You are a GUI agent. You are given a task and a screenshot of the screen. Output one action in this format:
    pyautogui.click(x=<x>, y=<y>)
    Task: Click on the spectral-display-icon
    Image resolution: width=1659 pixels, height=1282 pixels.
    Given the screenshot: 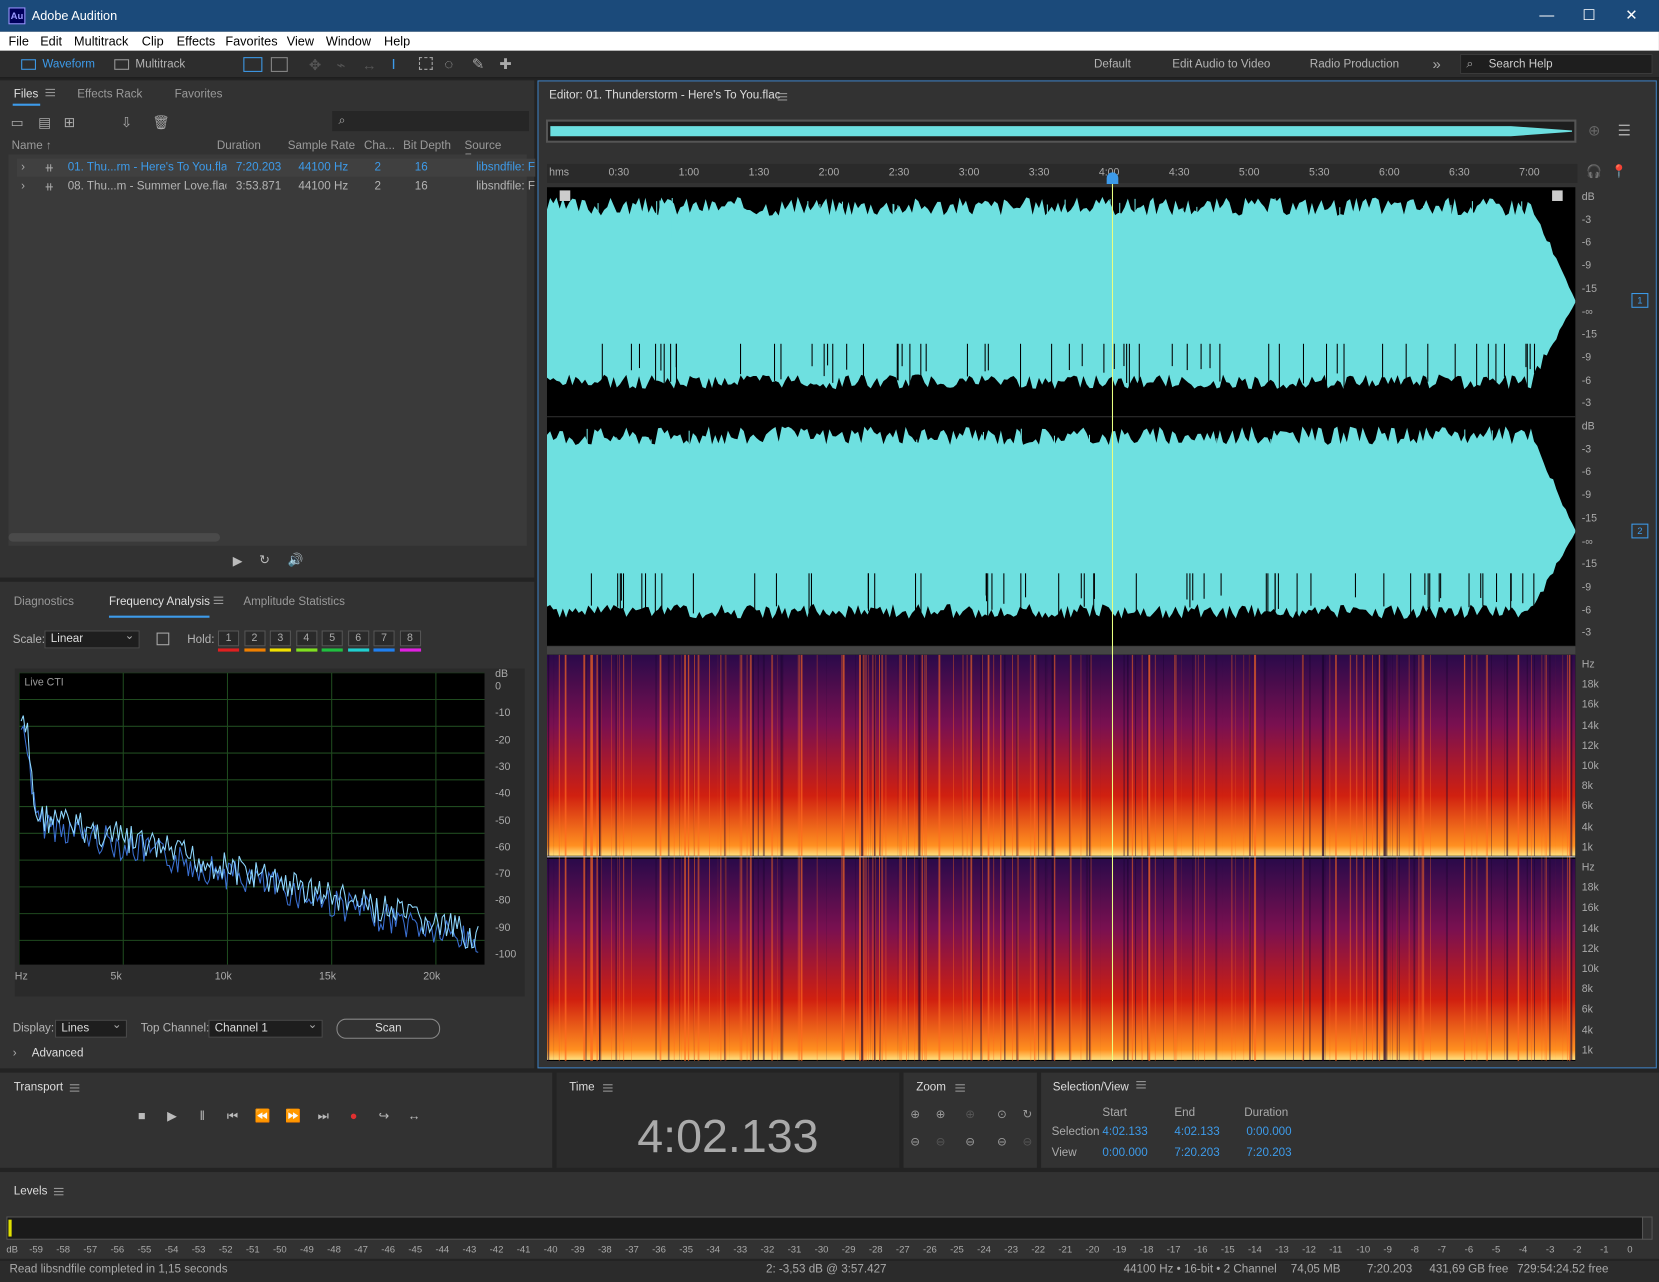 What is the action you would take?
    pyautogui.click(x=253, y=64)
    